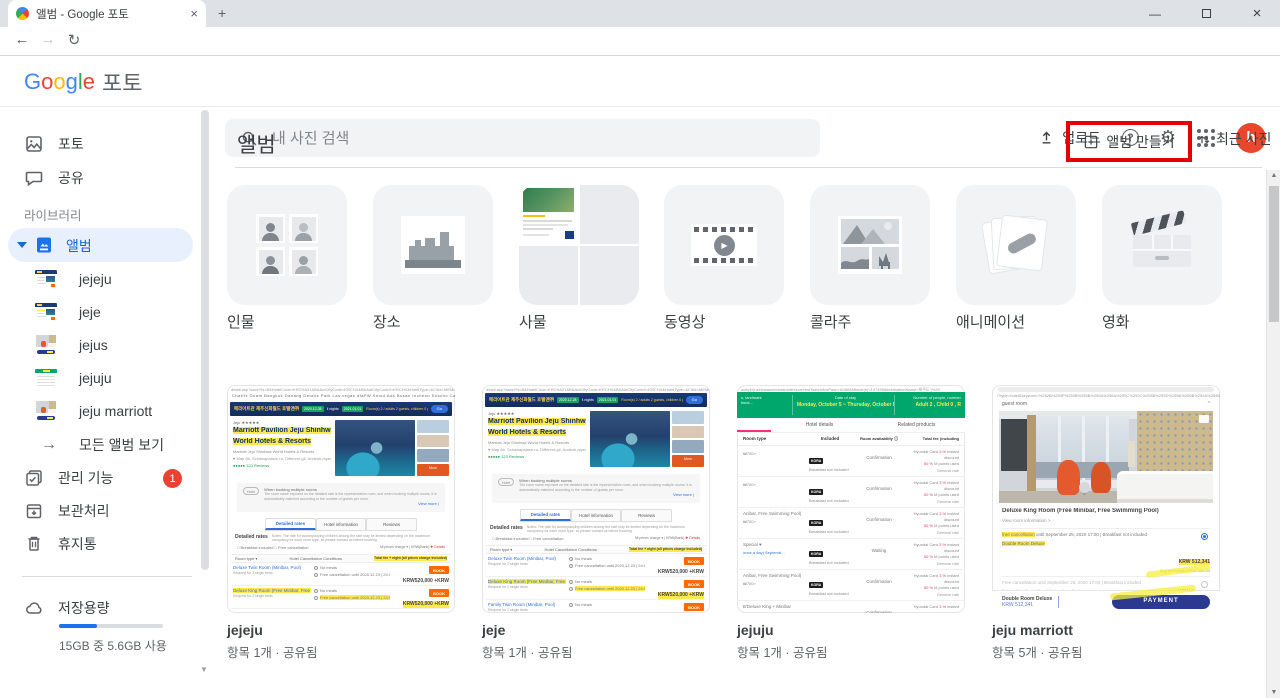 Image resolution: width=1280 pixels, height=698 pixels. What do you see at coordinates (107, 13) in the screenshot?
I see `browser-tab: 앨범 - Google 포토 ×` at bounding box center [107, 13].